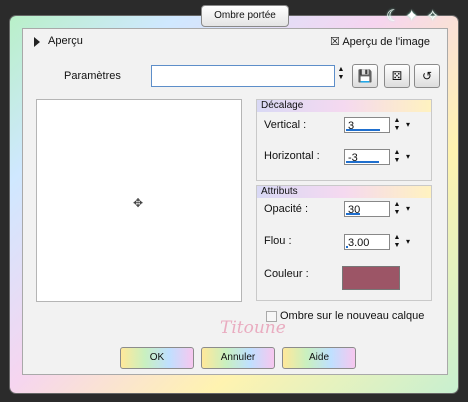  Describe the element at coordinates (92, 76) in the screenshot. I see `params-label: Paramètres` at that location.